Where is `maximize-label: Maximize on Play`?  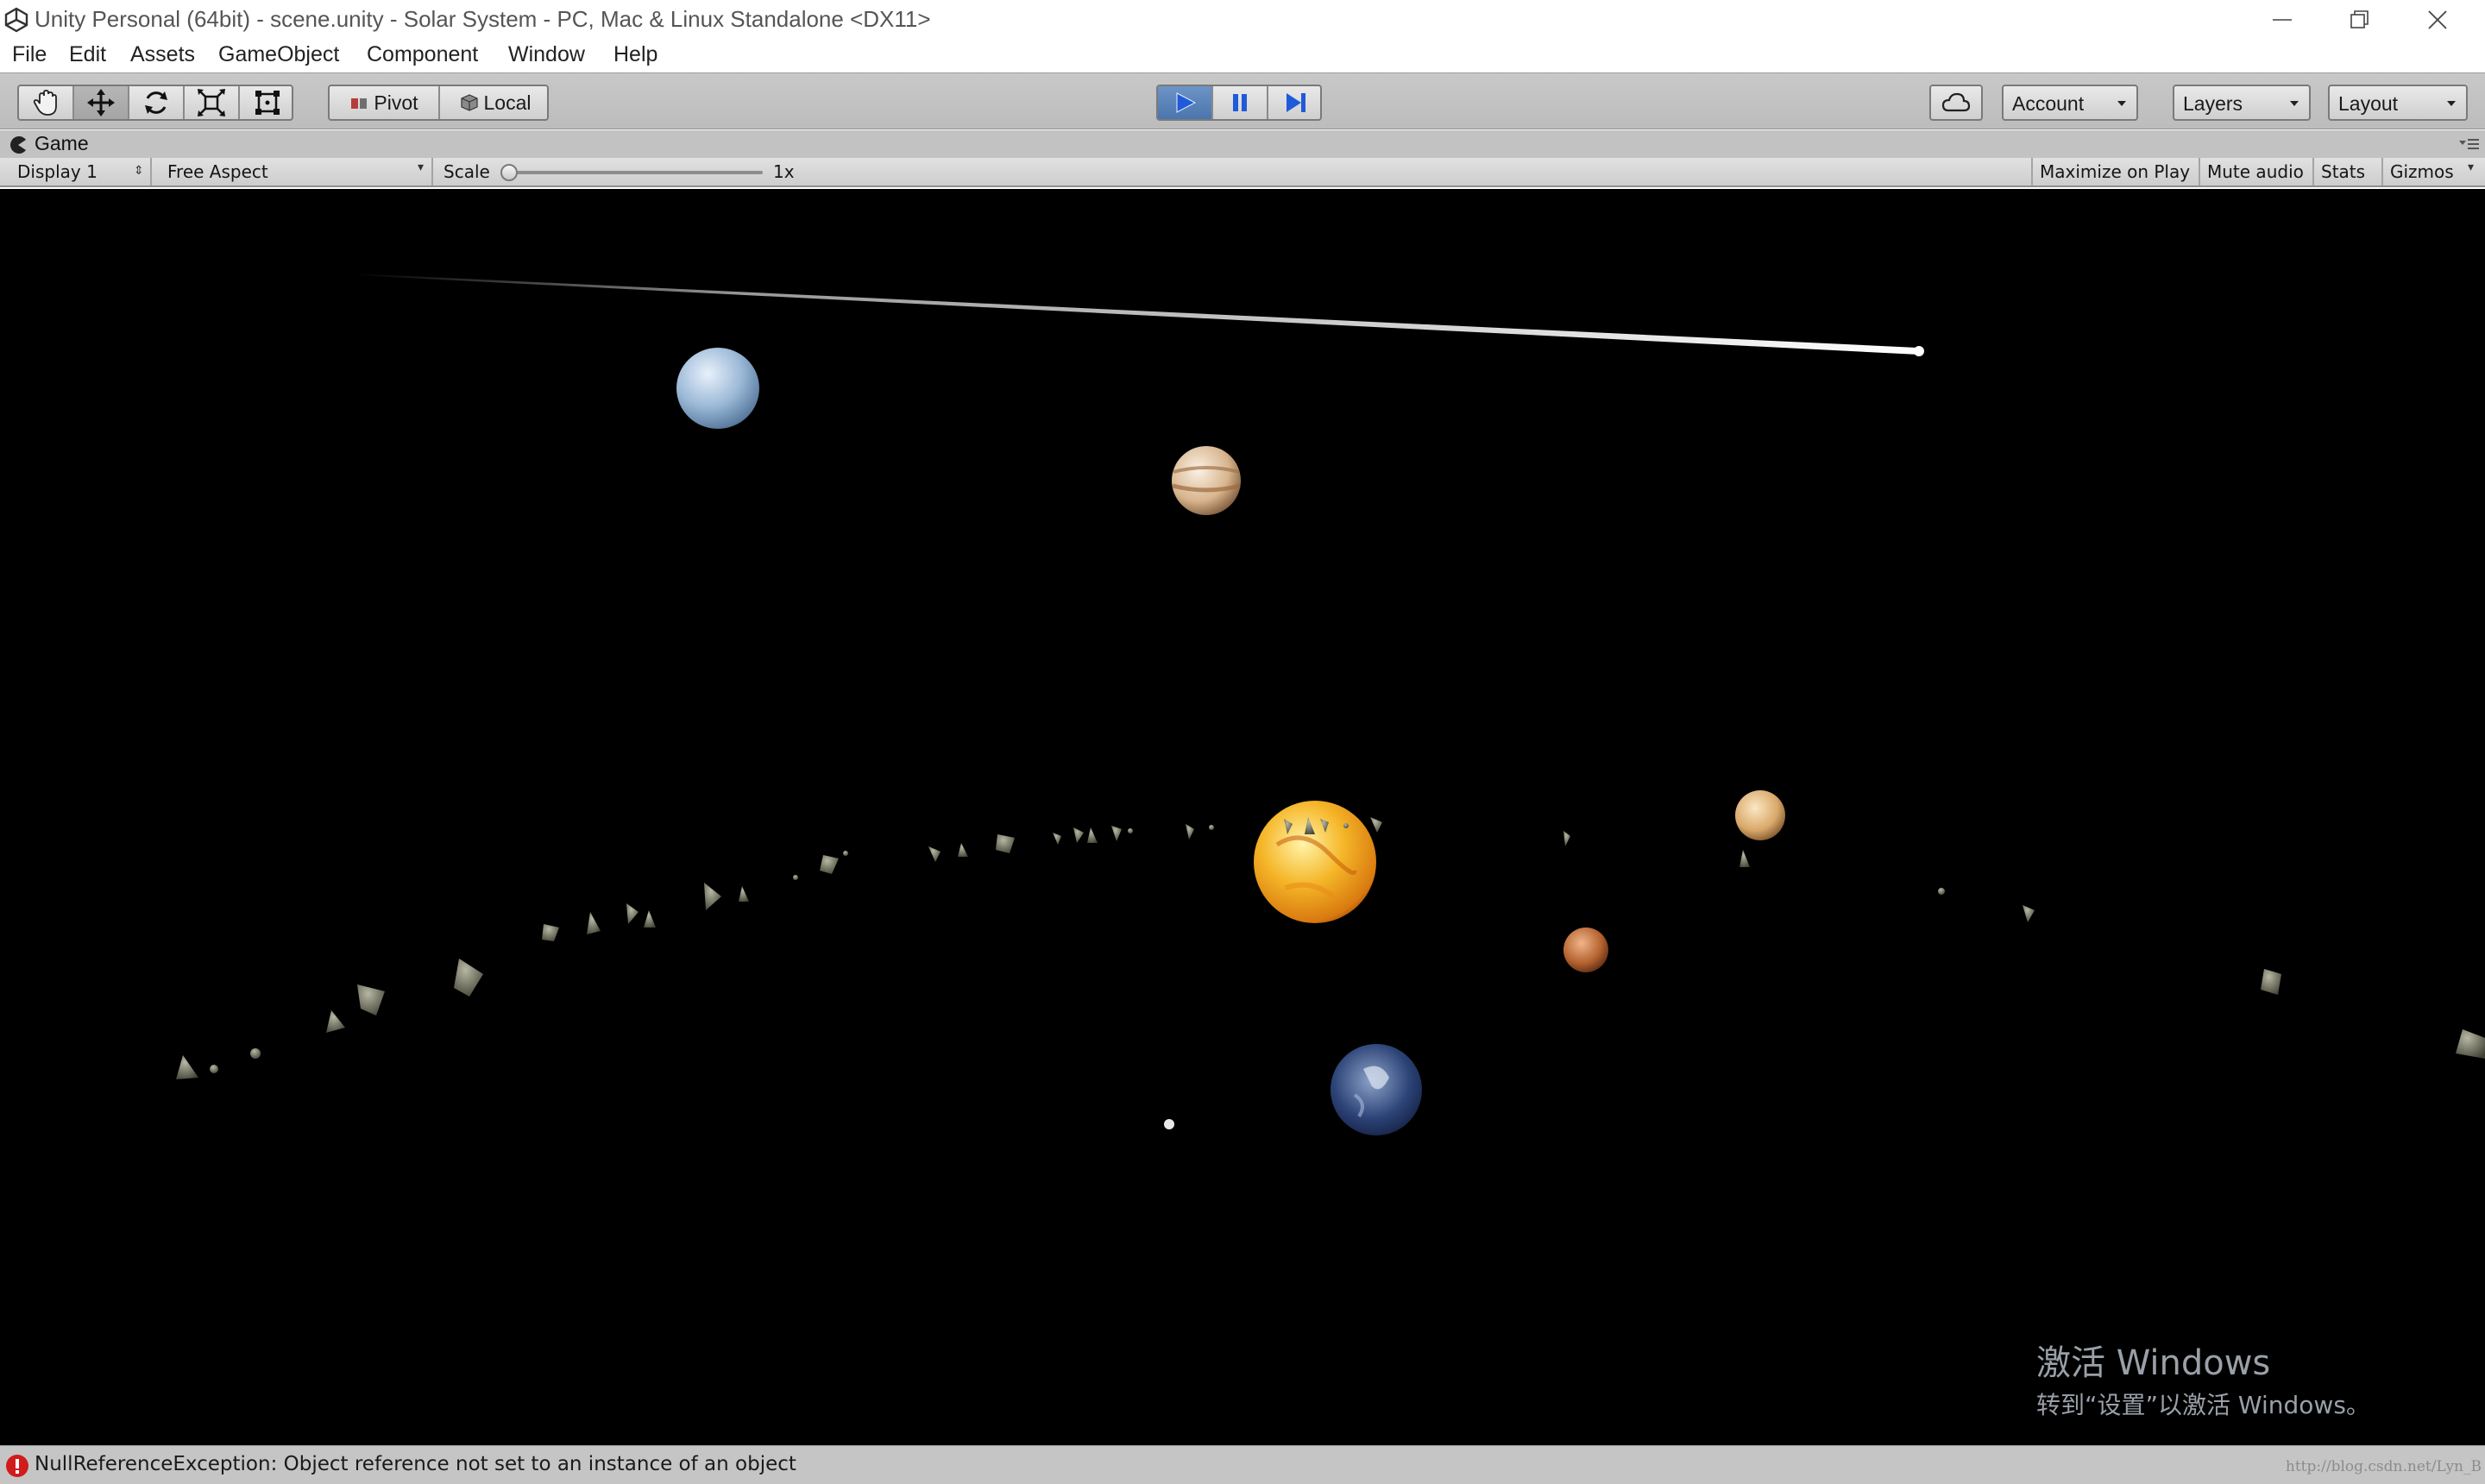 maximize-label: Maximize on Play is located at coordinates (2115, 171).